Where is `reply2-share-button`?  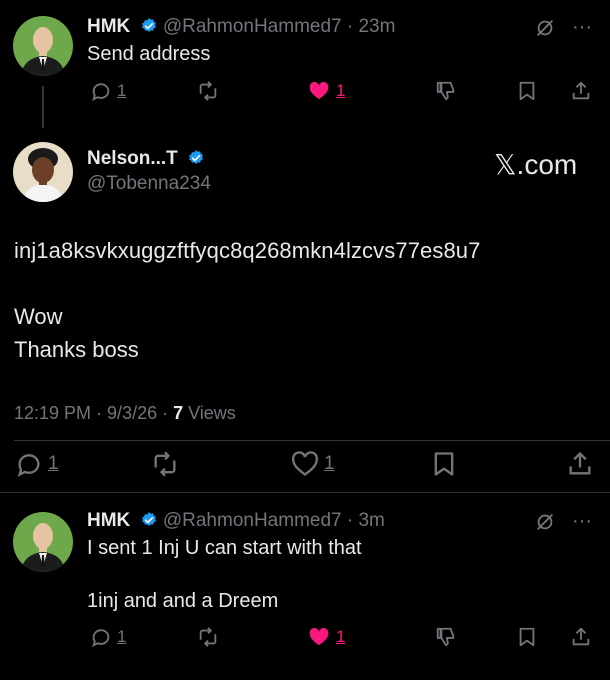 reply2-share-button is located at coordinates (581, 637).